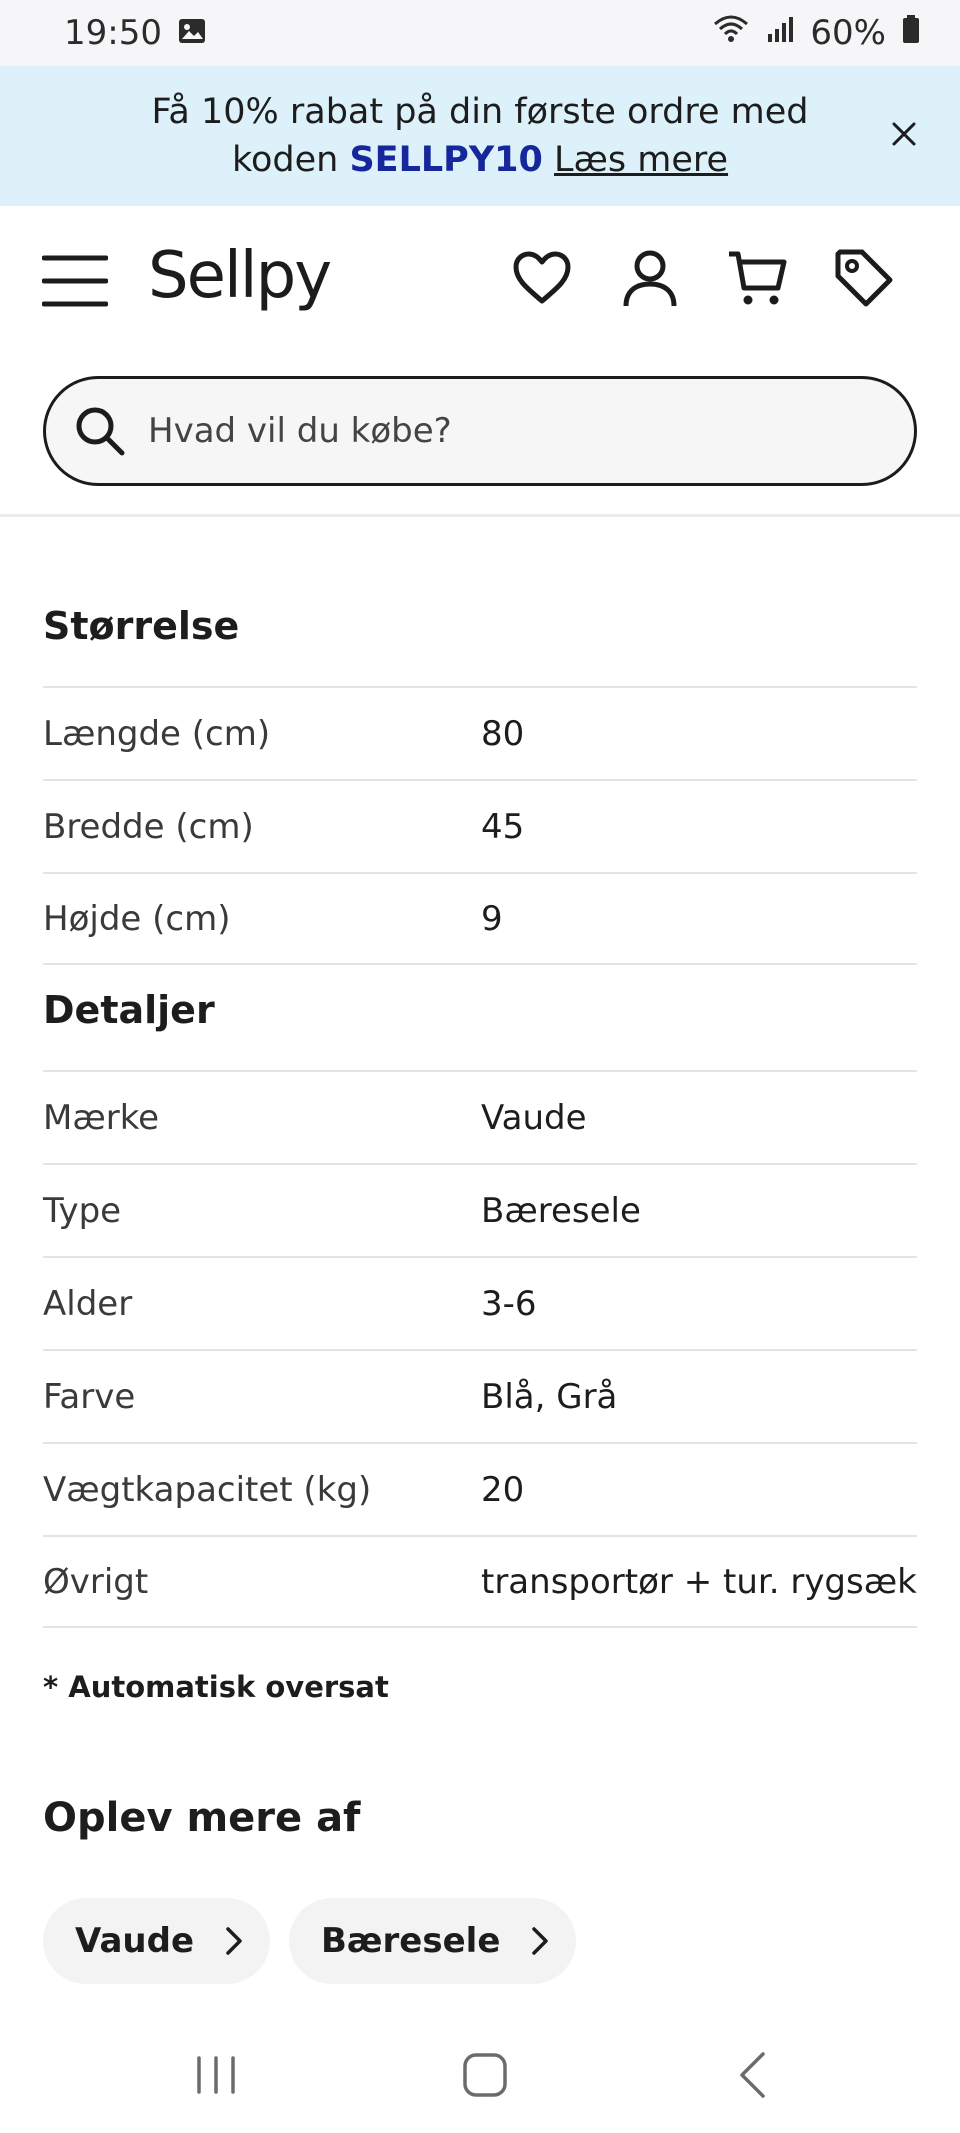  I want to click on home-icon, so click(485, 2075).